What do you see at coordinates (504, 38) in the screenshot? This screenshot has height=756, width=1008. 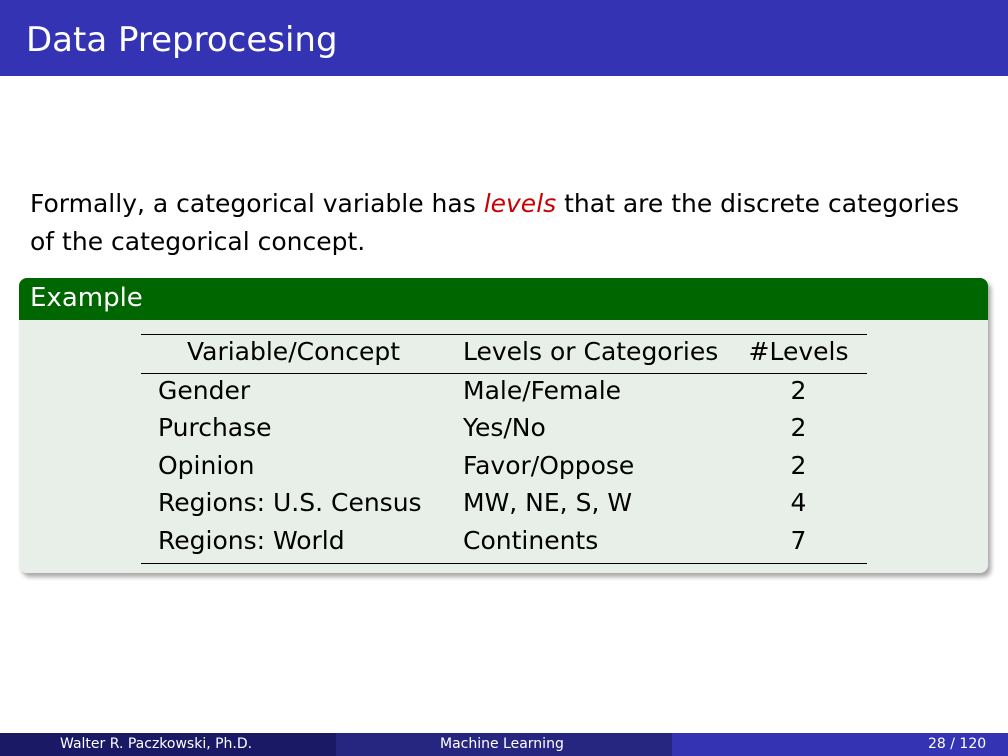 I see `title-bar: Data Preprocesing` at bounding box center [504, 38].